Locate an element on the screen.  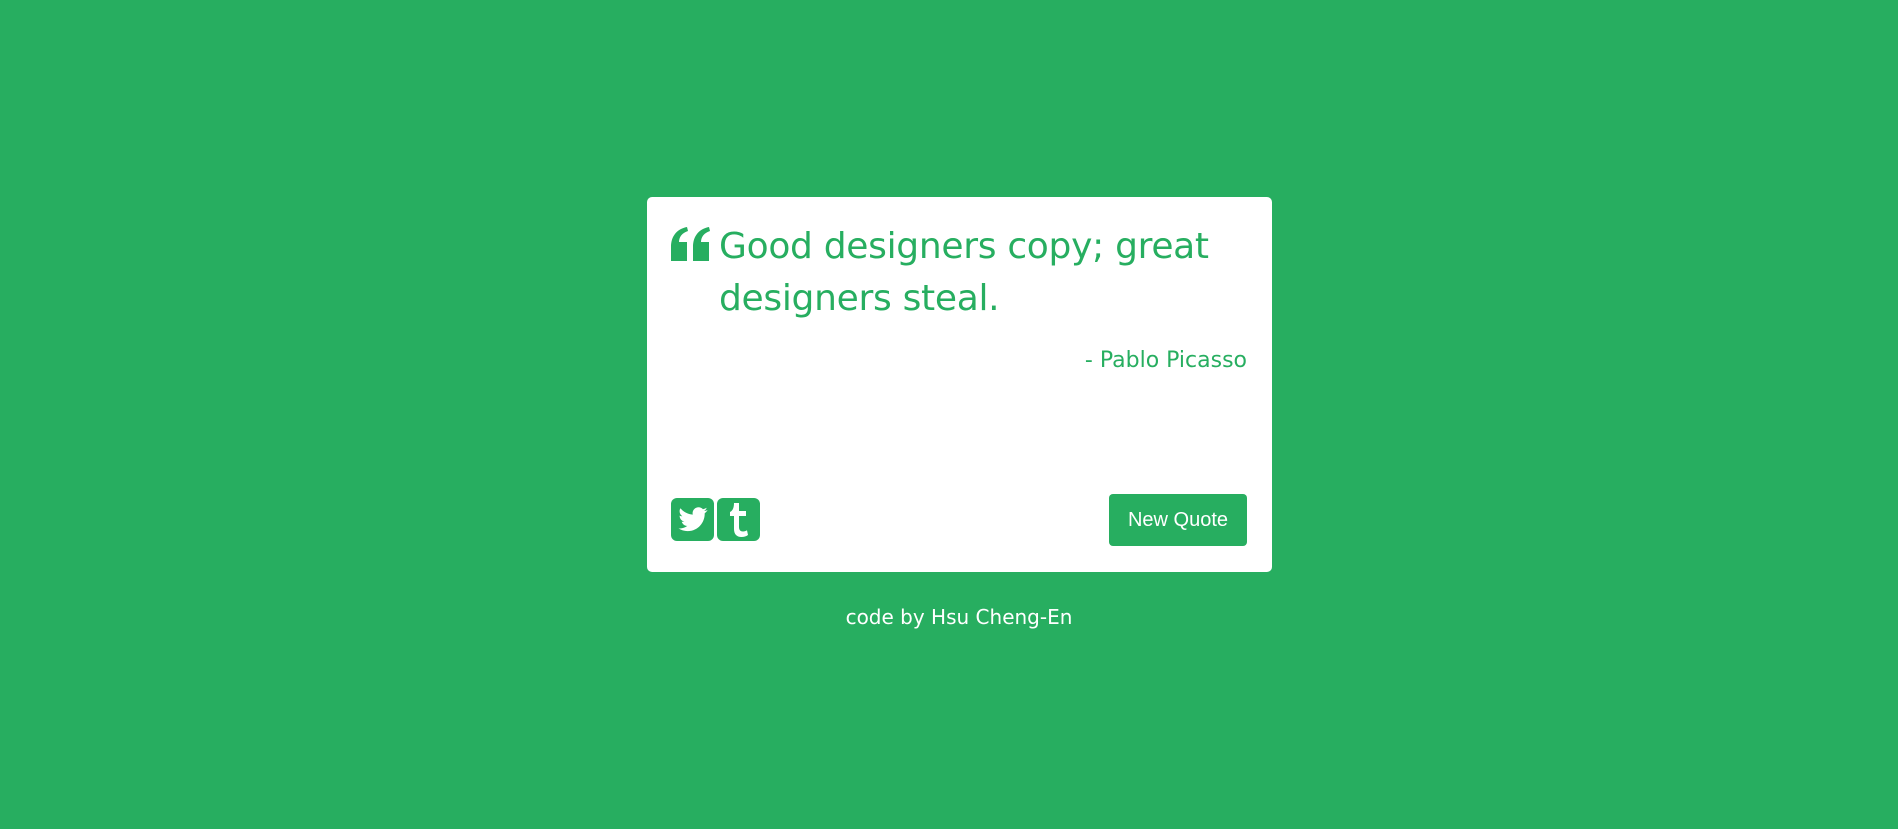
quote-left-icon is located at coordinates (690, 244).